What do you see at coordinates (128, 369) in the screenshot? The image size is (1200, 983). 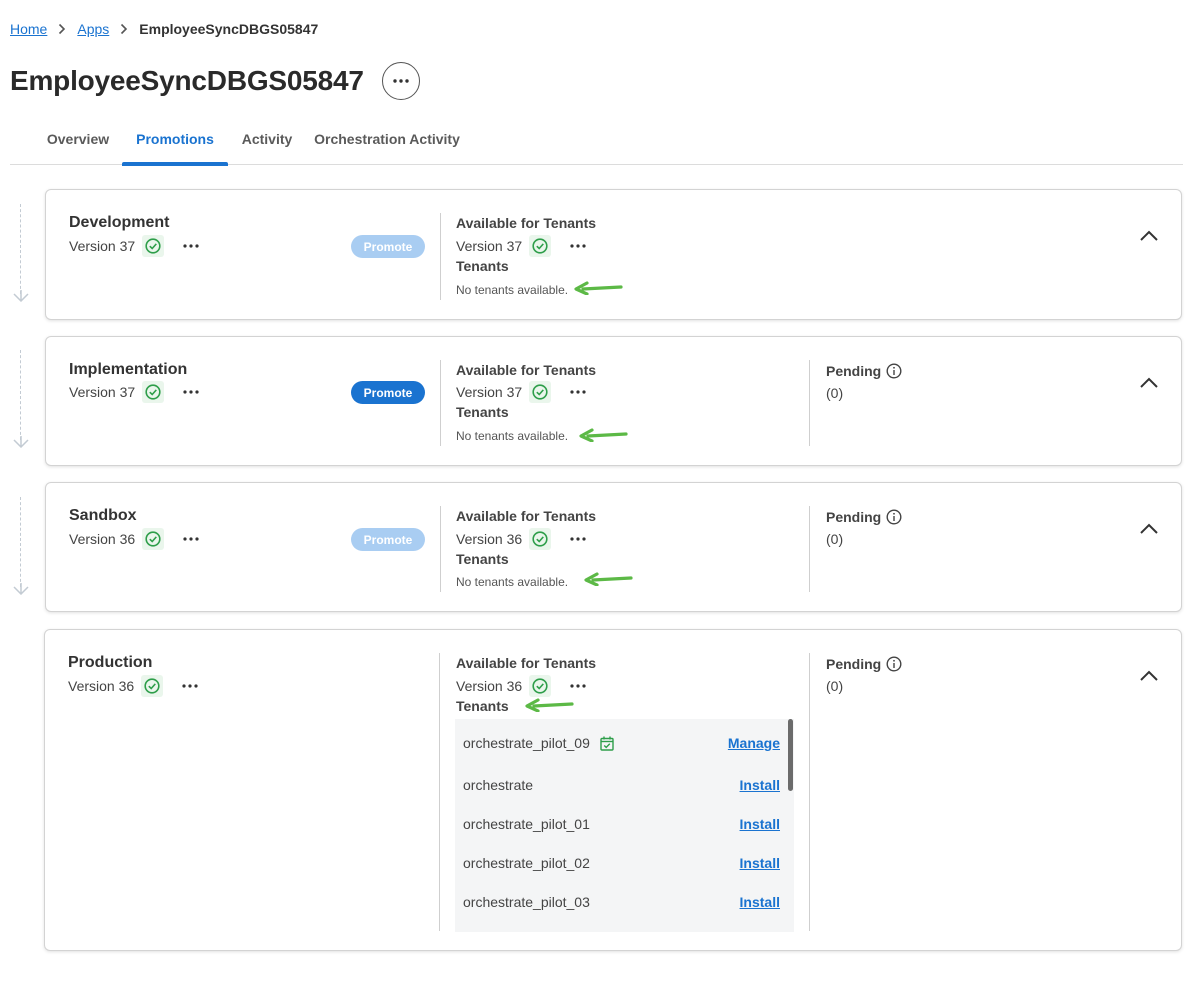 I see `environment-name: Implementation` at bounding box center [128, 369].